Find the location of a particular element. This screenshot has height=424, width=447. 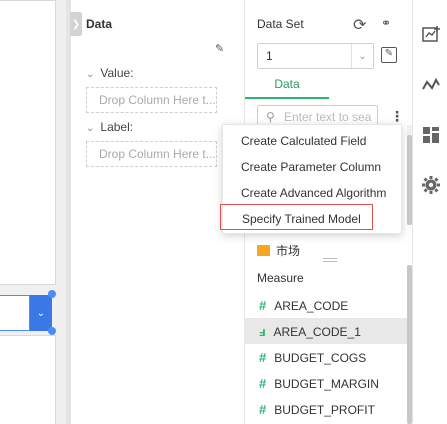

gear-icon is located at coordinates (431, 185).